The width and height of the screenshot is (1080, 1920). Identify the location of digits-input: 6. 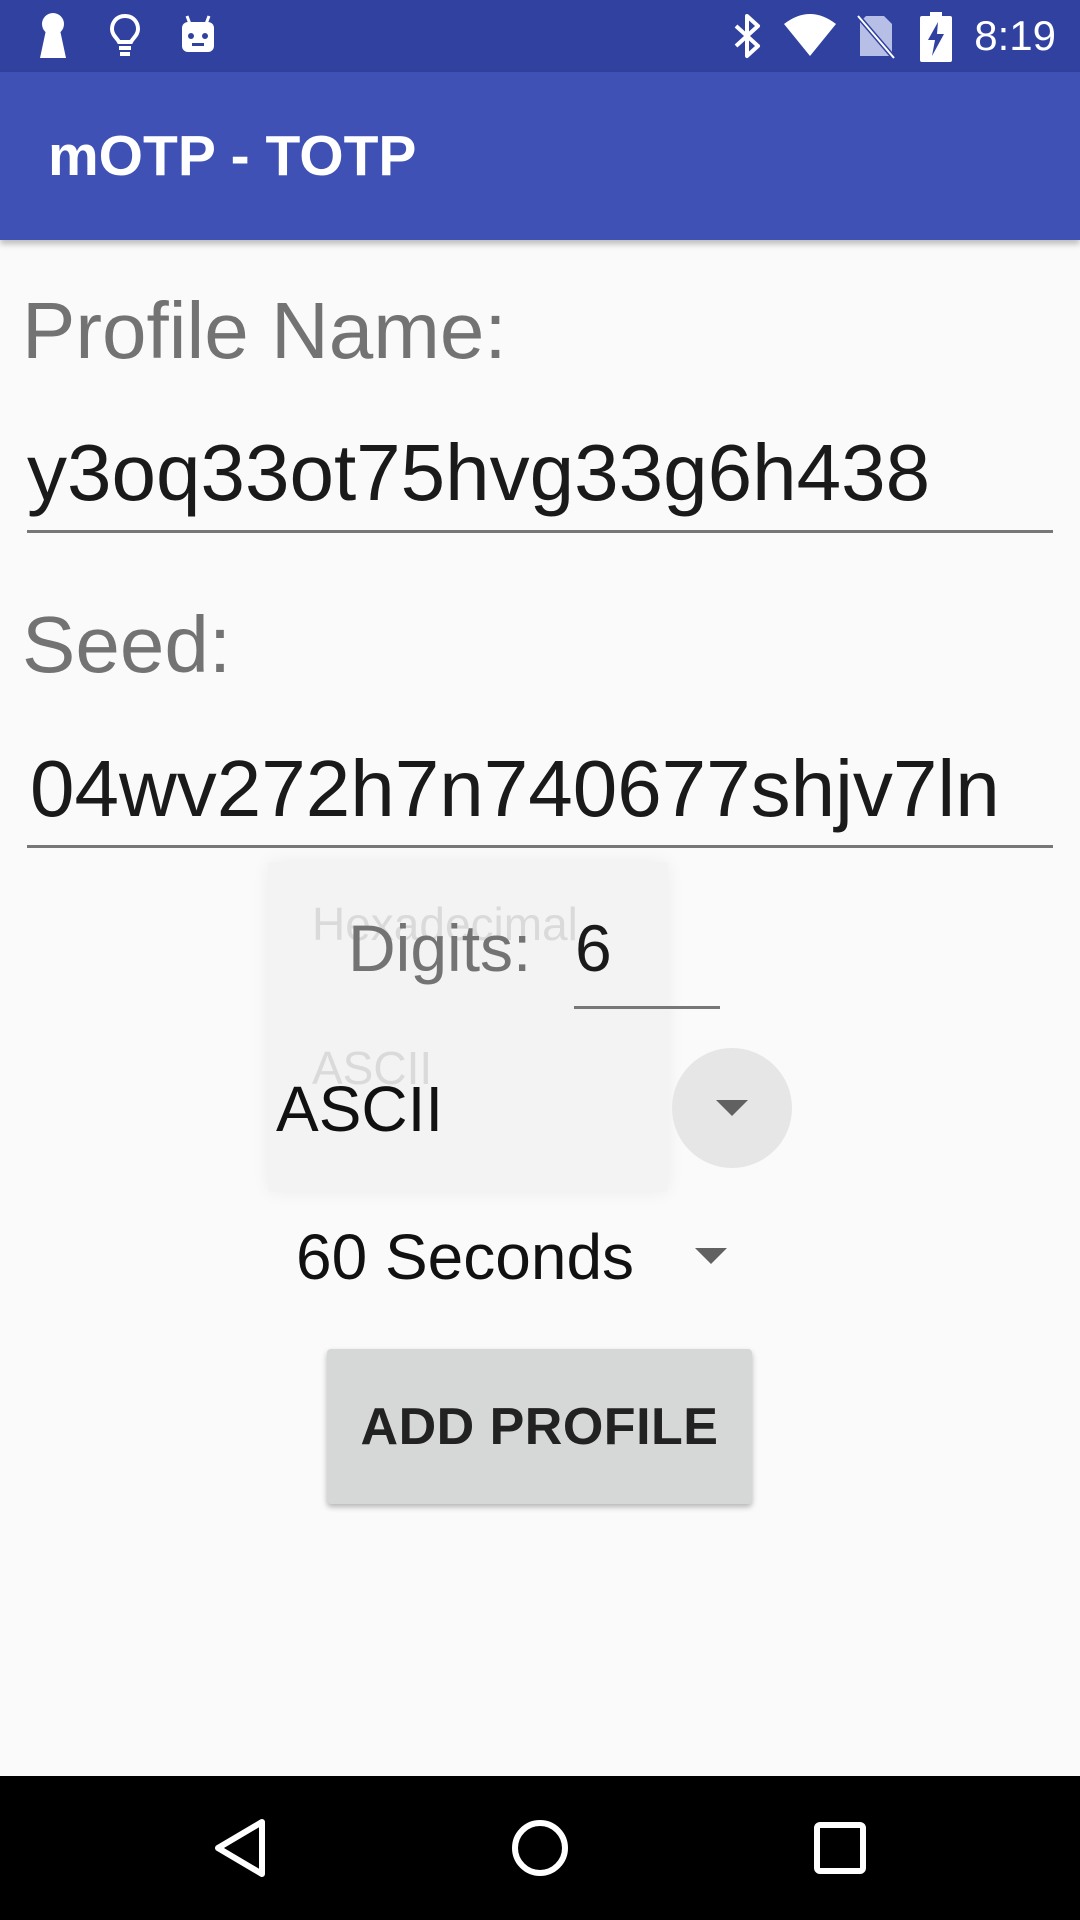
(593, 948).